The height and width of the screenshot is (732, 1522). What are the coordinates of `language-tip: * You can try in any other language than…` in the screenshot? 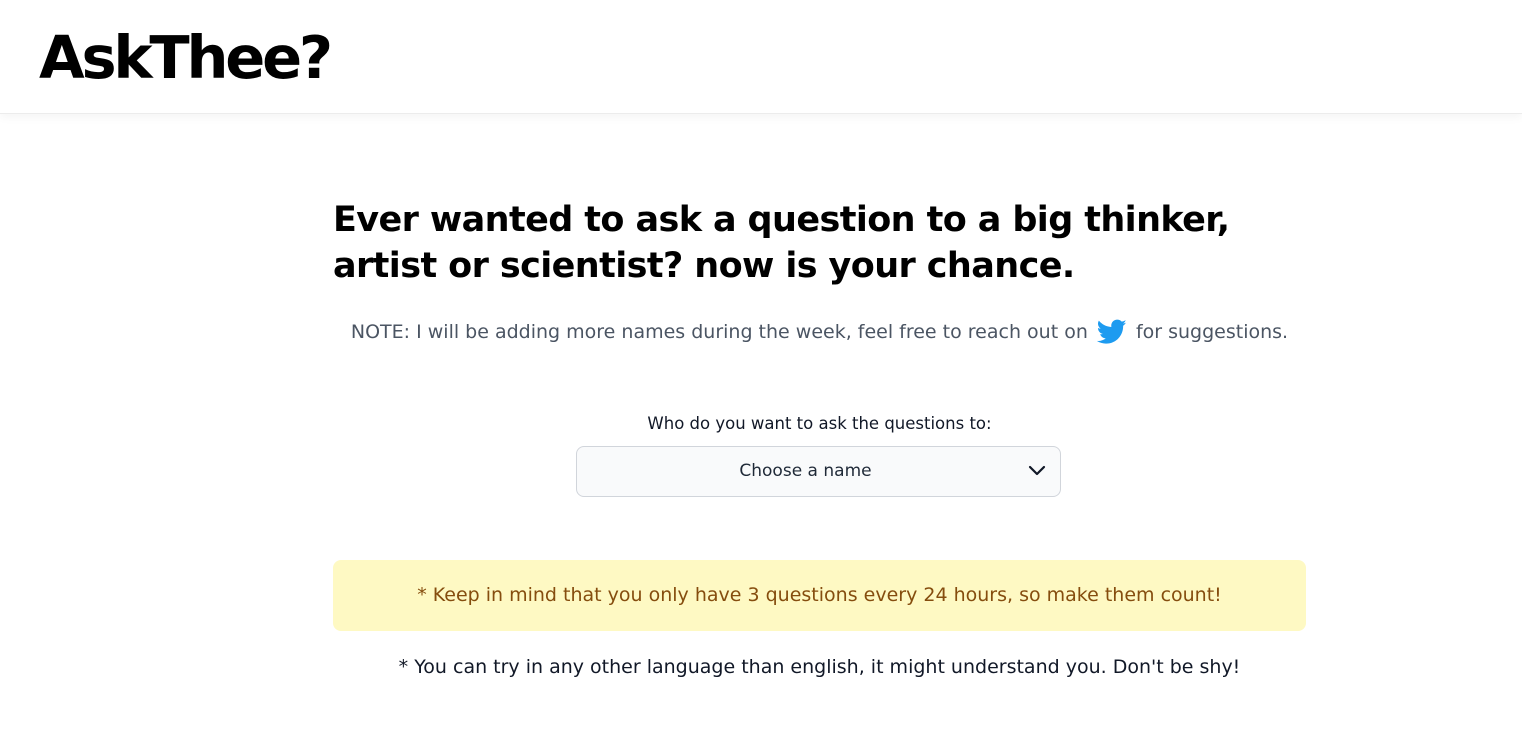 It's located at (819, 667).